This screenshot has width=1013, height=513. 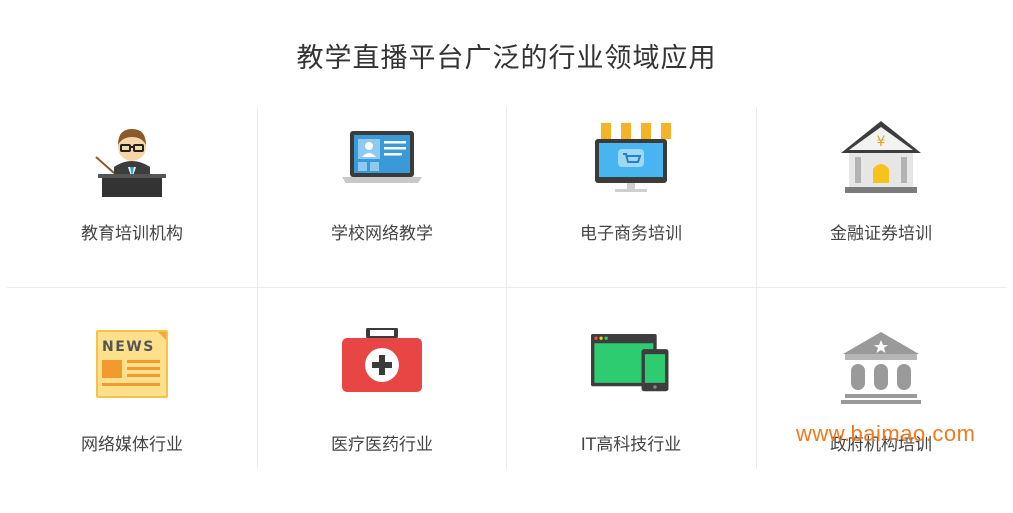 I want to click on industry-item-it: IT高科技行业, so click(x=631, y=378).